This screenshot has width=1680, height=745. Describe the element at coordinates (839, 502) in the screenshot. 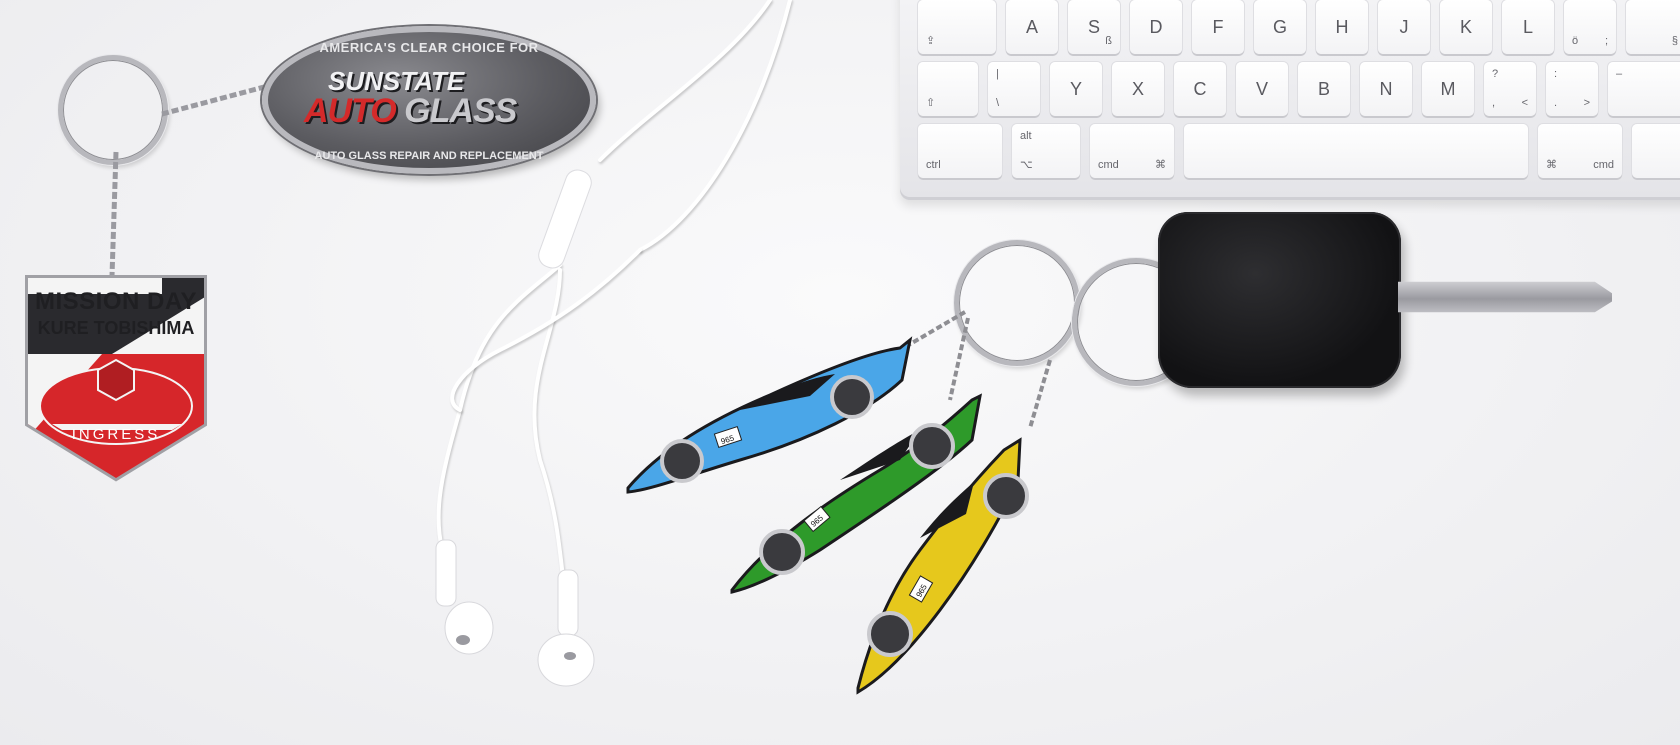

I see `car-keychains: 965 965 965` at that location.